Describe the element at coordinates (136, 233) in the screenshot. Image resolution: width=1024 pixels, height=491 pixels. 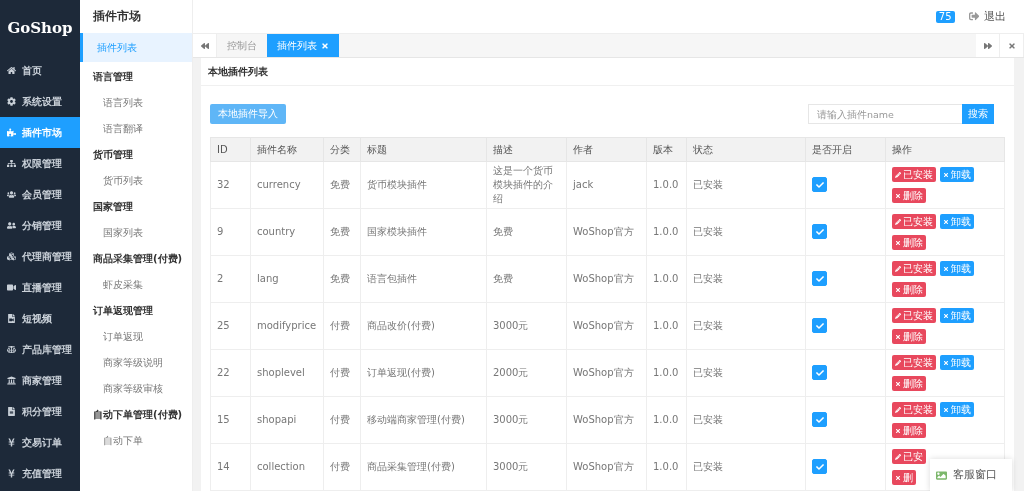
I see `menu-item: 国家列表` at that location.